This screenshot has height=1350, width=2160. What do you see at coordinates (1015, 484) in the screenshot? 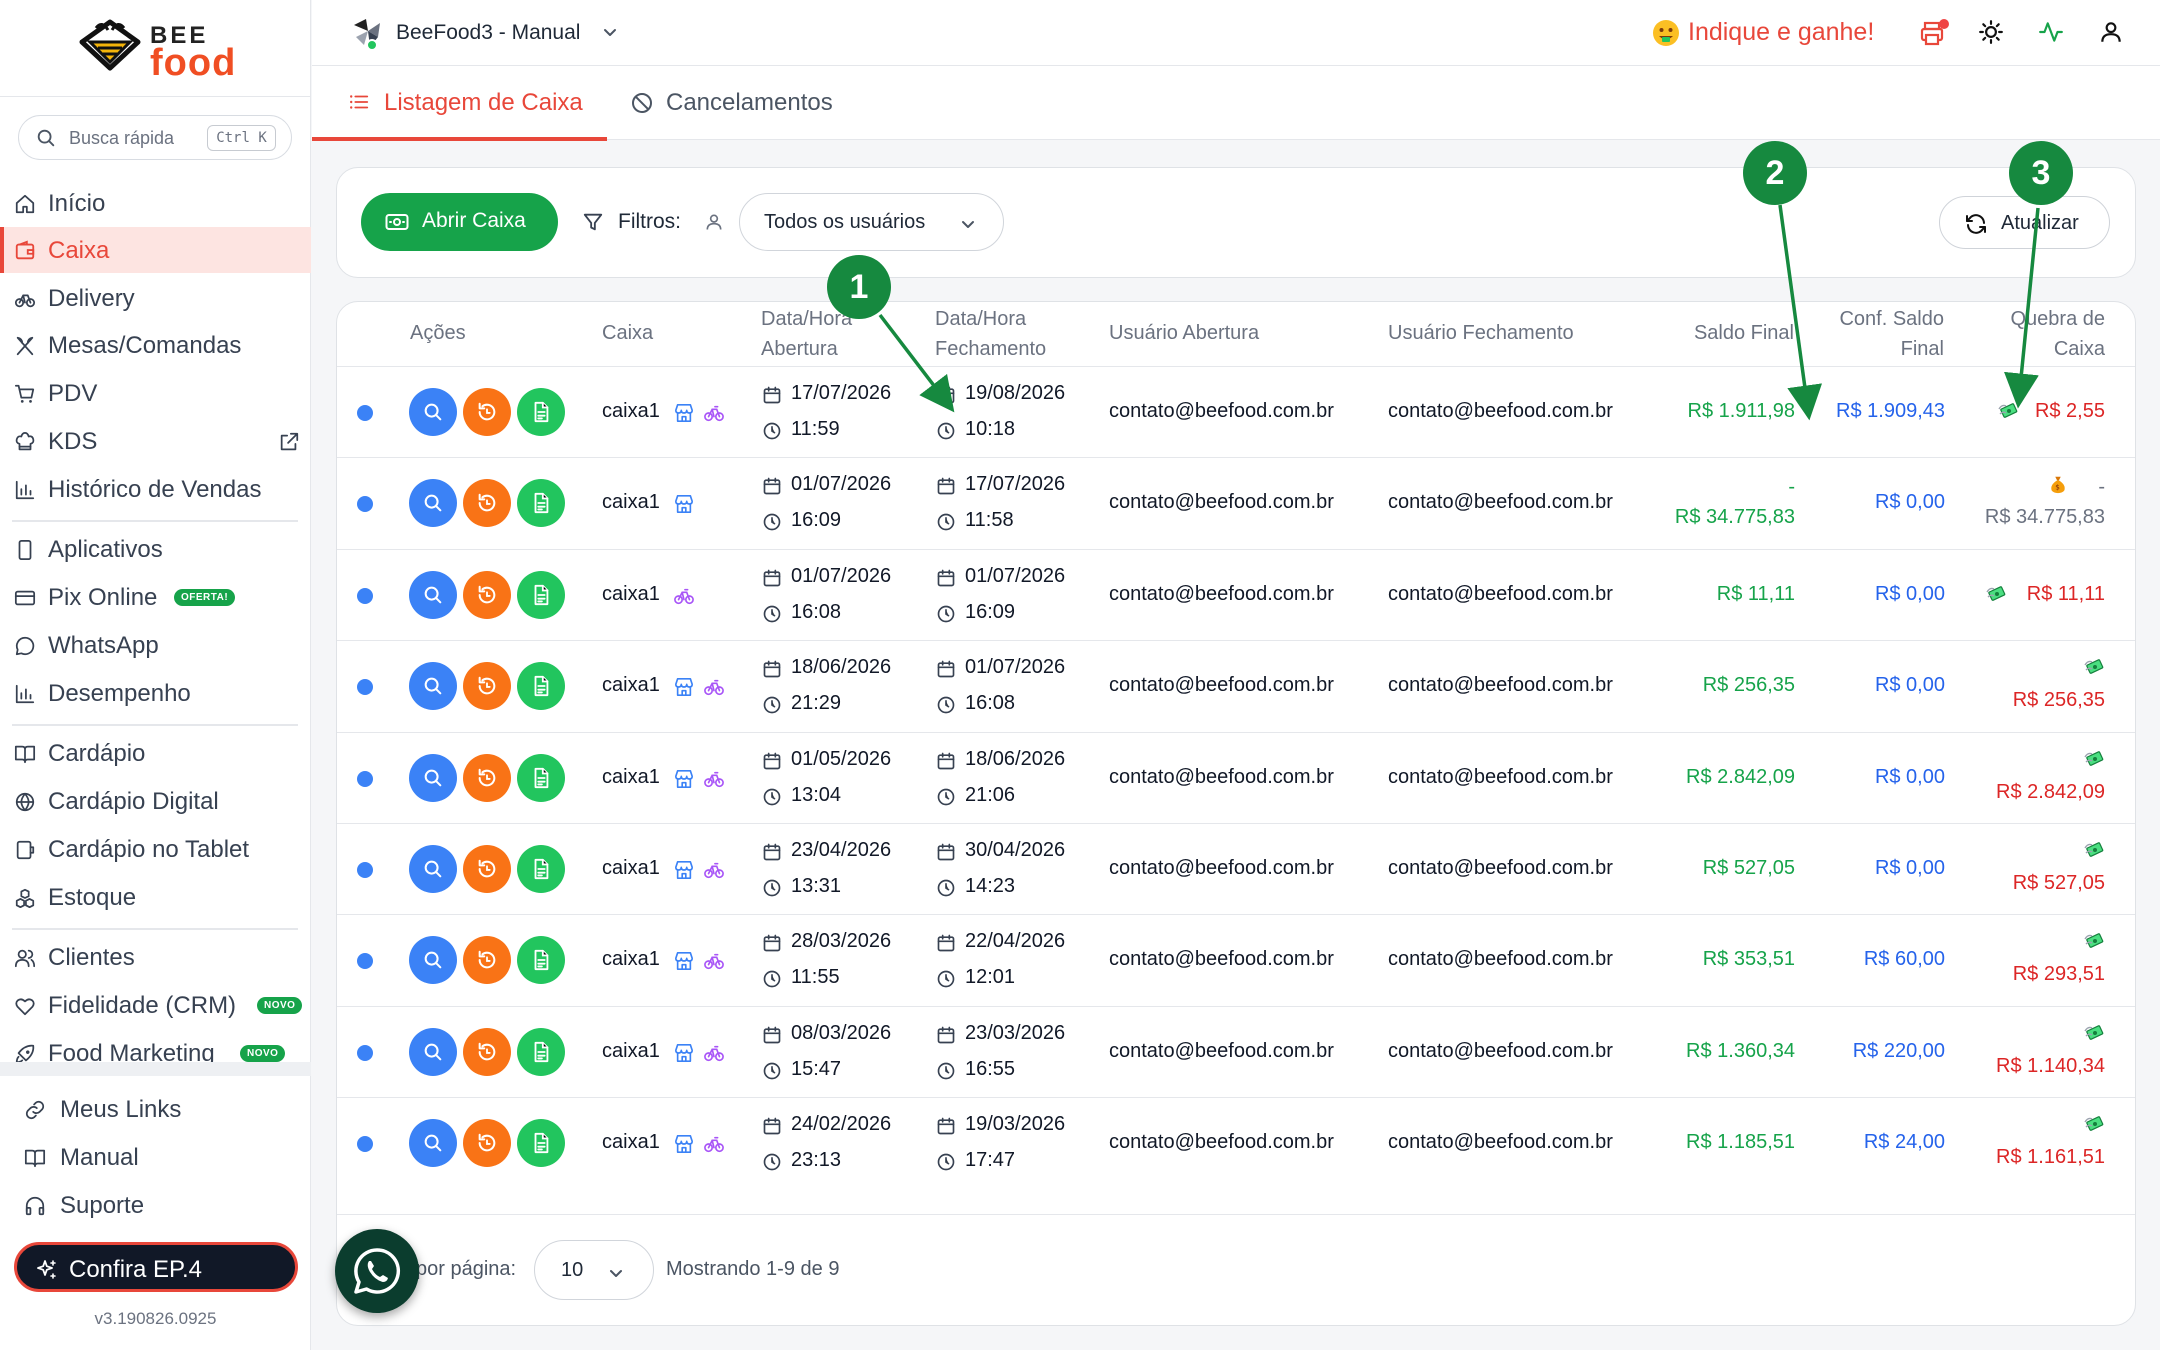
I see `close-date: 17/07/2026` at bounding box center [1015, 484].